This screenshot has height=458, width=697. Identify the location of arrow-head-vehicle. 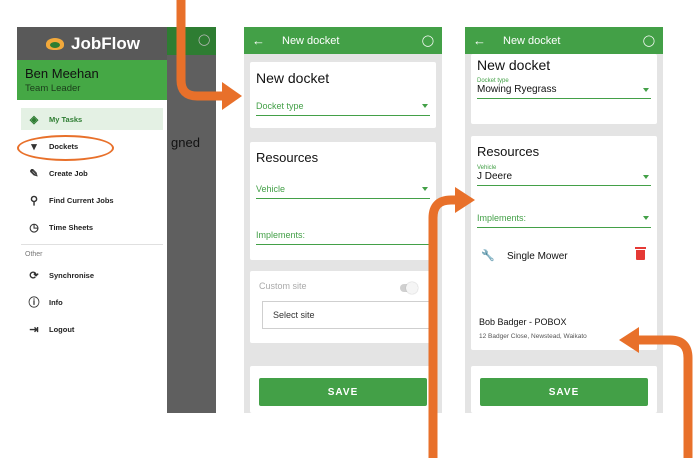
(465, 200).